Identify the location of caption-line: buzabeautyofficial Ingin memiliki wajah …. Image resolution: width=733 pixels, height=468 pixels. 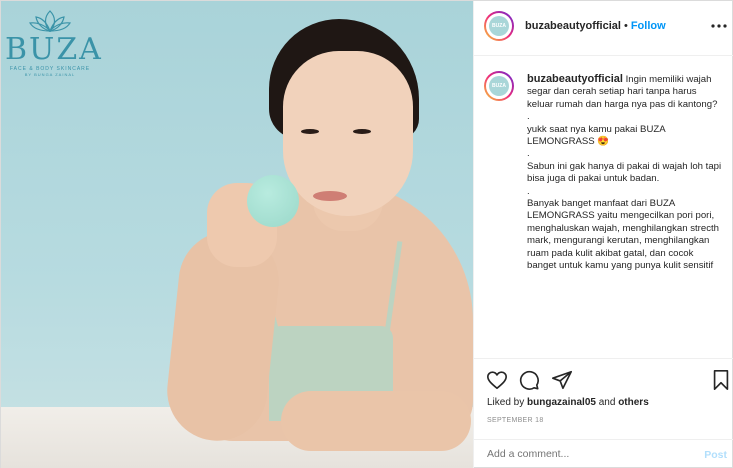
(625, 92).